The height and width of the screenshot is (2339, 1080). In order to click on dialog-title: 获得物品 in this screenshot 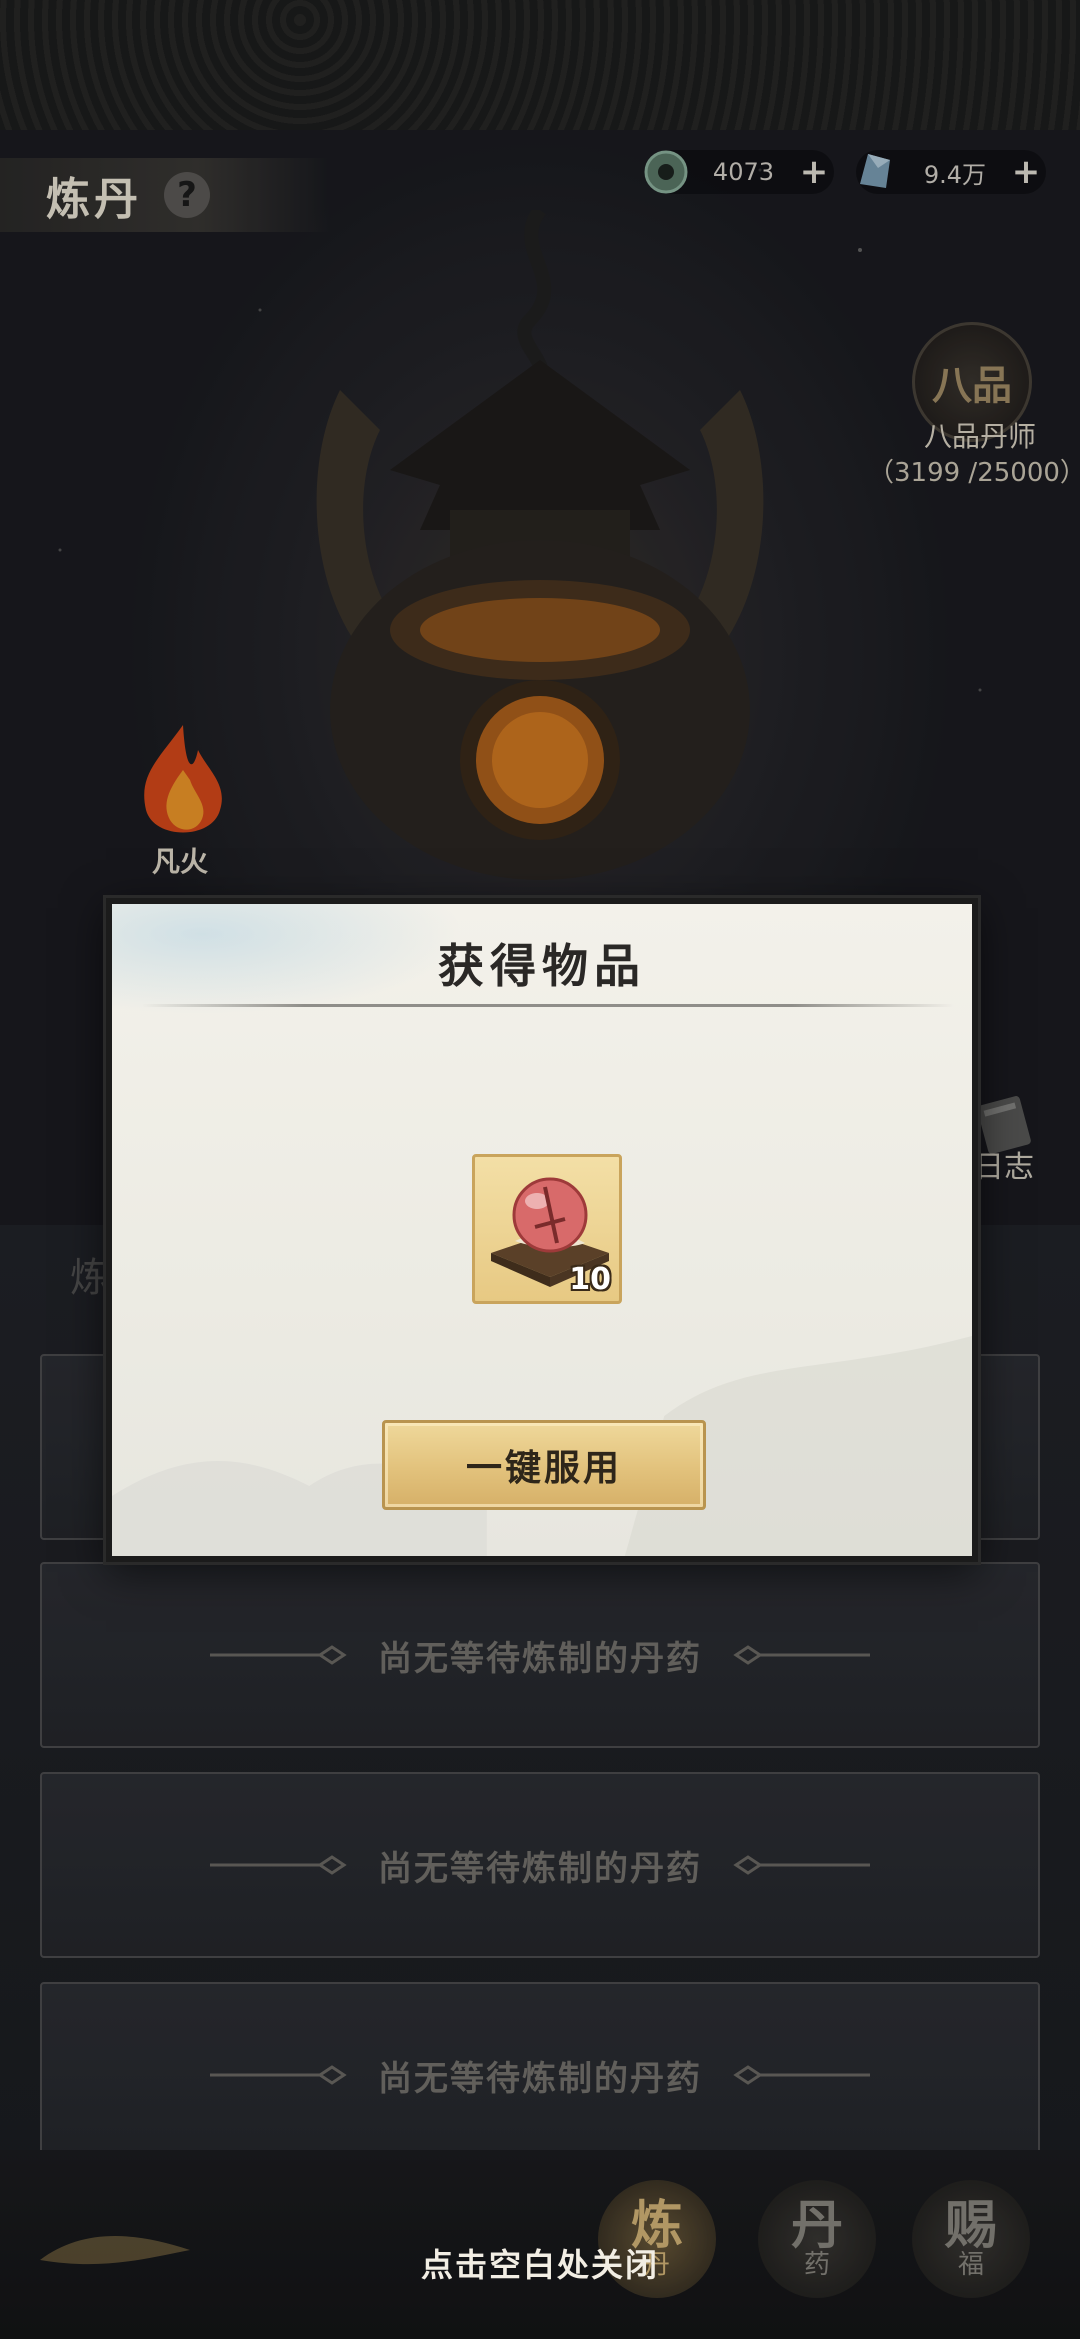, I will do `click(542, 966)`.